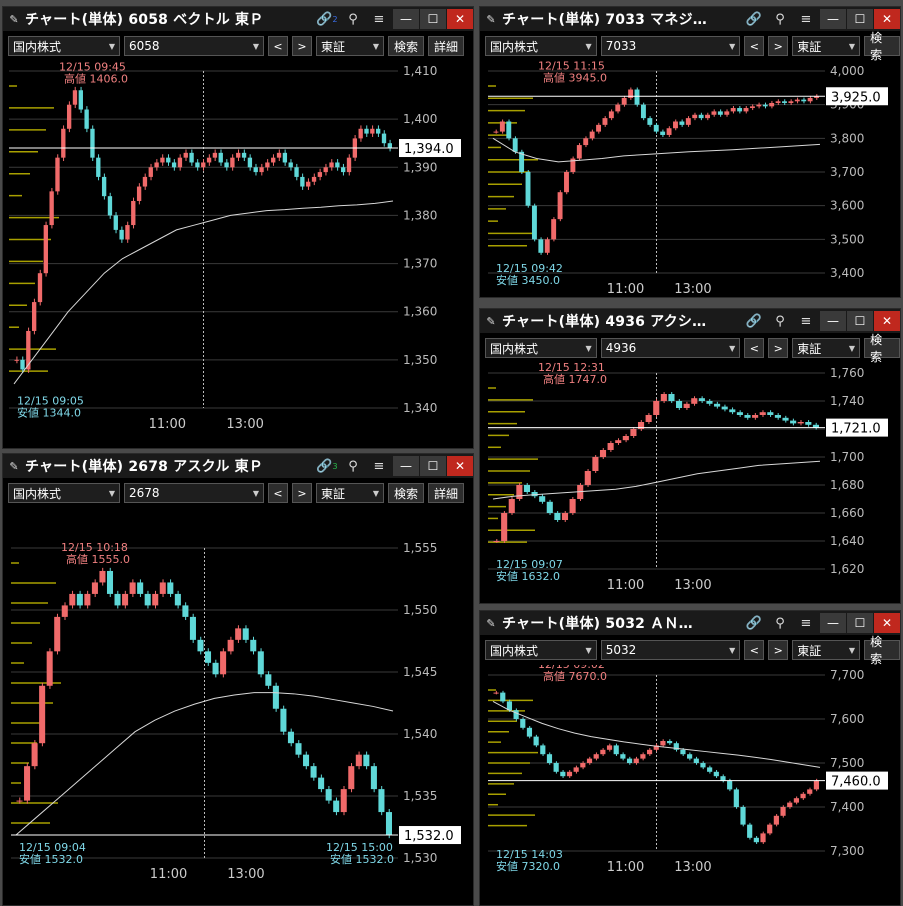 The width and height of the screenshot is (903, 906). I want to click on code-input: 2678 ▼, so click(194, 493).